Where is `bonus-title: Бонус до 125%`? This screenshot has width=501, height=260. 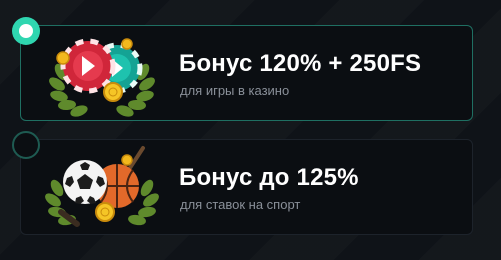 bonus-title: Бонус до 125% is located at coordinates (269, 177).